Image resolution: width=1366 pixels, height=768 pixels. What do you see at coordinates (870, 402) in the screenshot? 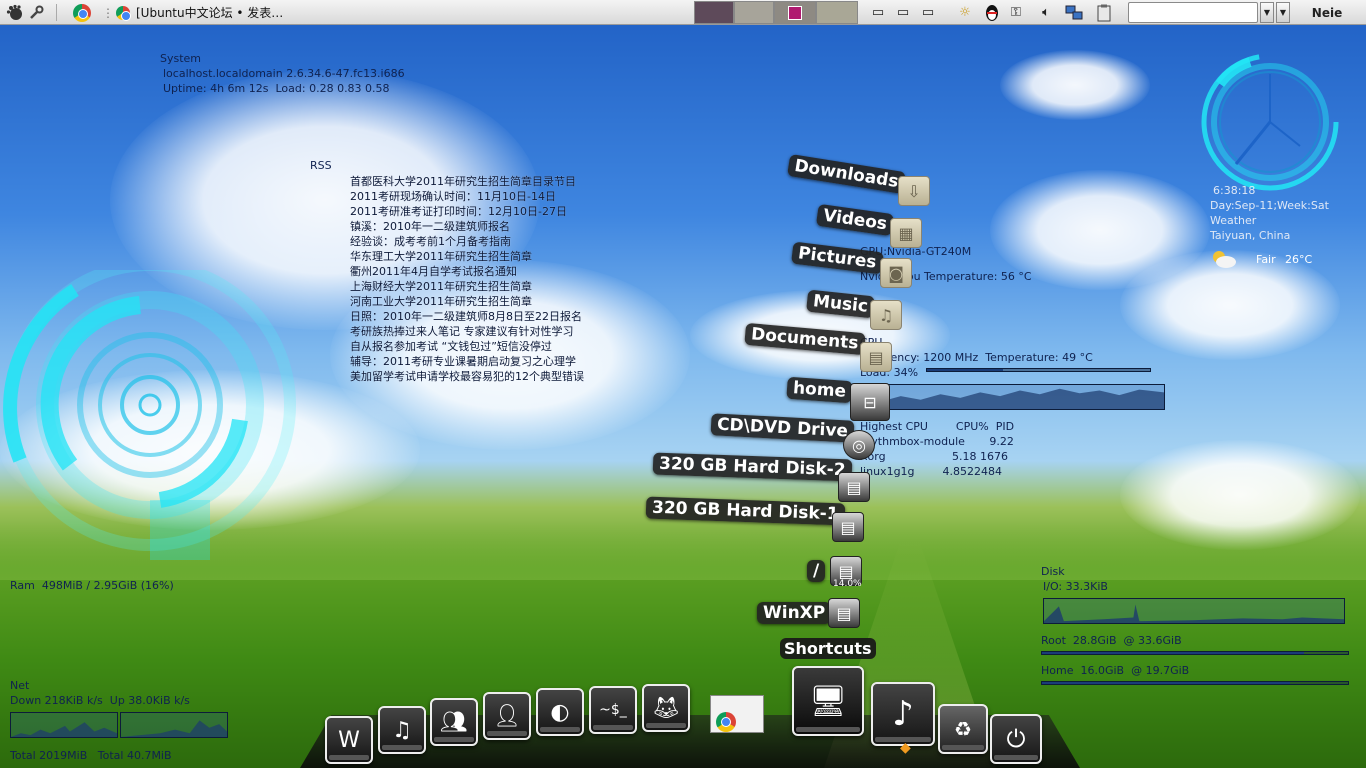
I see `home-drive-icon: ⊟` at bounding box center [870, 402].